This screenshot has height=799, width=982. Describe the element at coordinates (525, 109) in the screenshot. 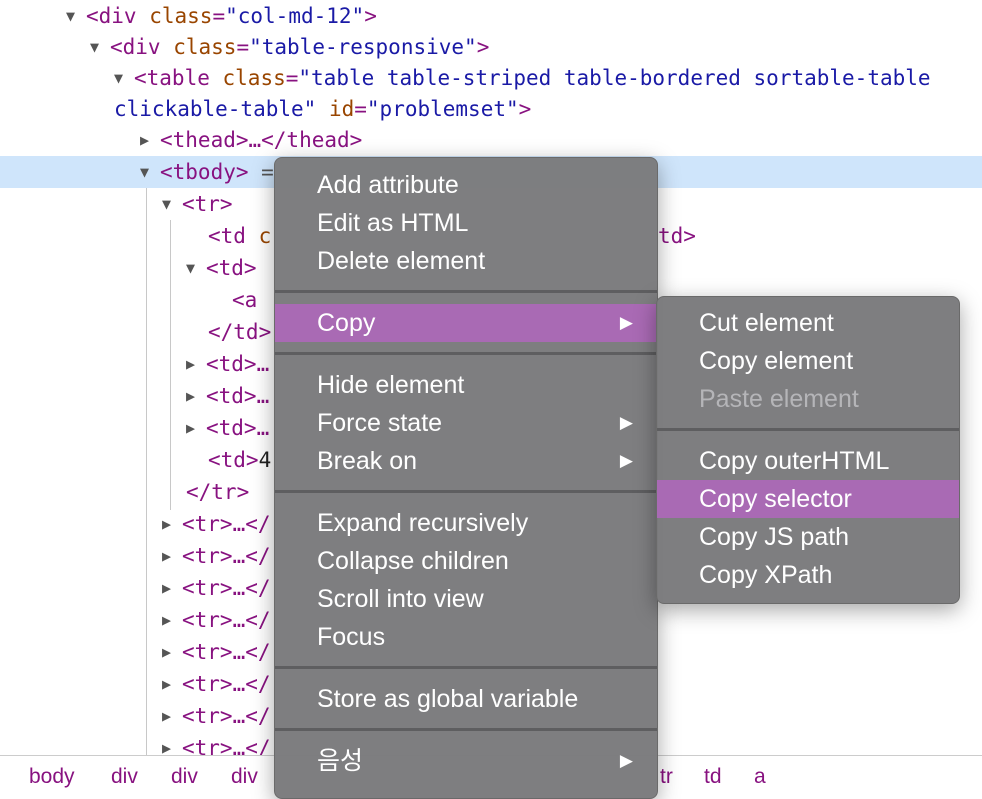

I see `tag-close: >` at that location.